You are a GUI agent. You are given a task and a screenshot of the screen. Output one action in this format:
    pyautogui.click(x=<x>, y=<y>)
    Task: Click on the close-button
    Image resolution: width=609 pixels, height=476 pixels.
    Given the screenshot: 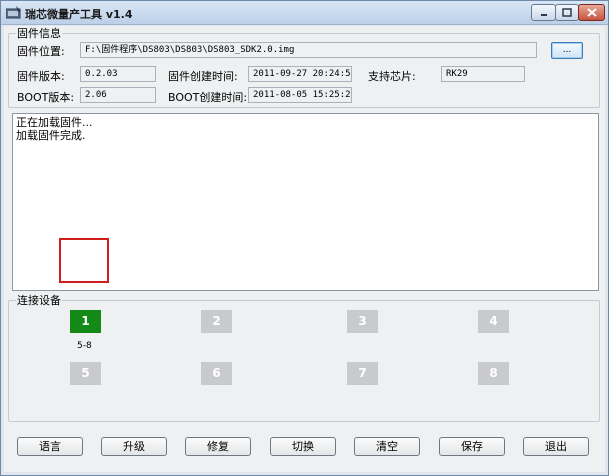 What is the action you would take?
    pyautogui.click(x=591, y=12)
    